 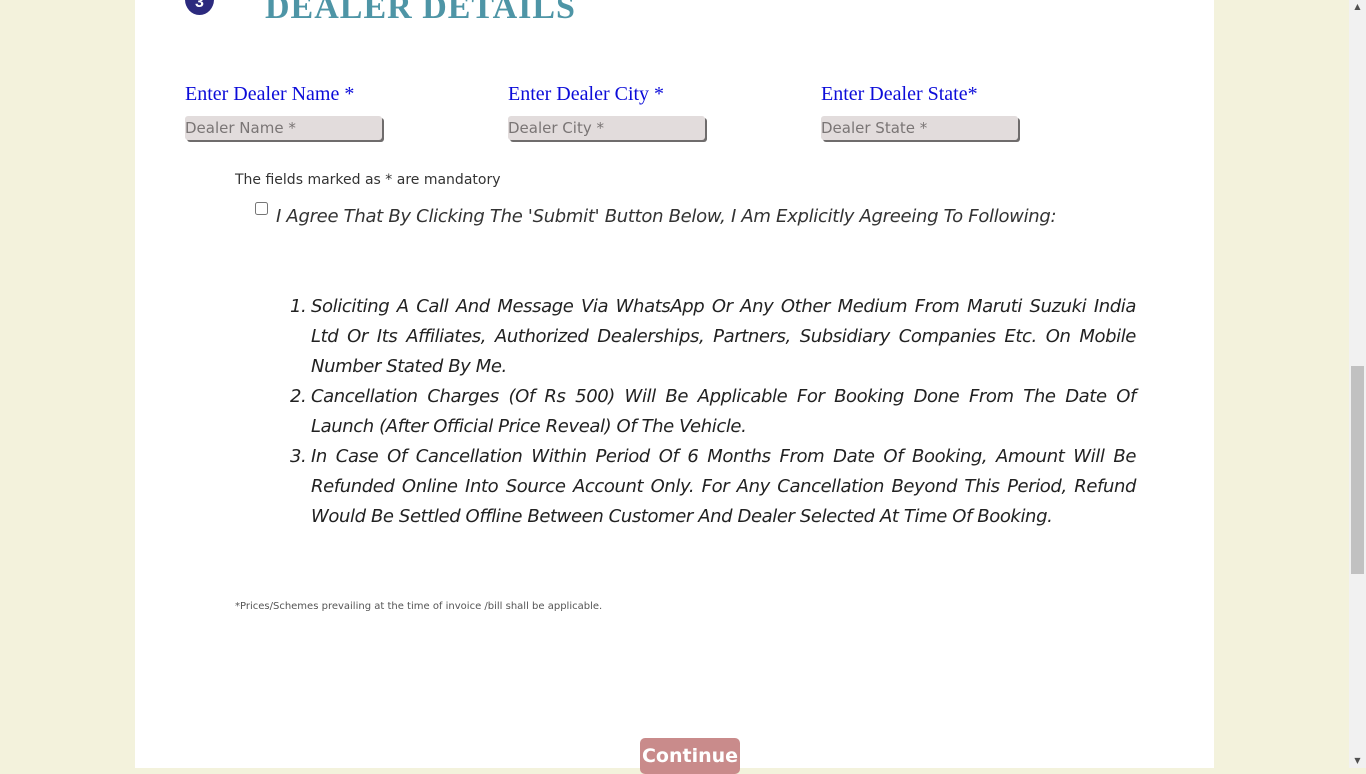 What do you see at coordinates (368, 180) in the screenshot?
I see `mandatory-fields-note: The fields marked as * are mandatory` at bounding box center [368, 180].